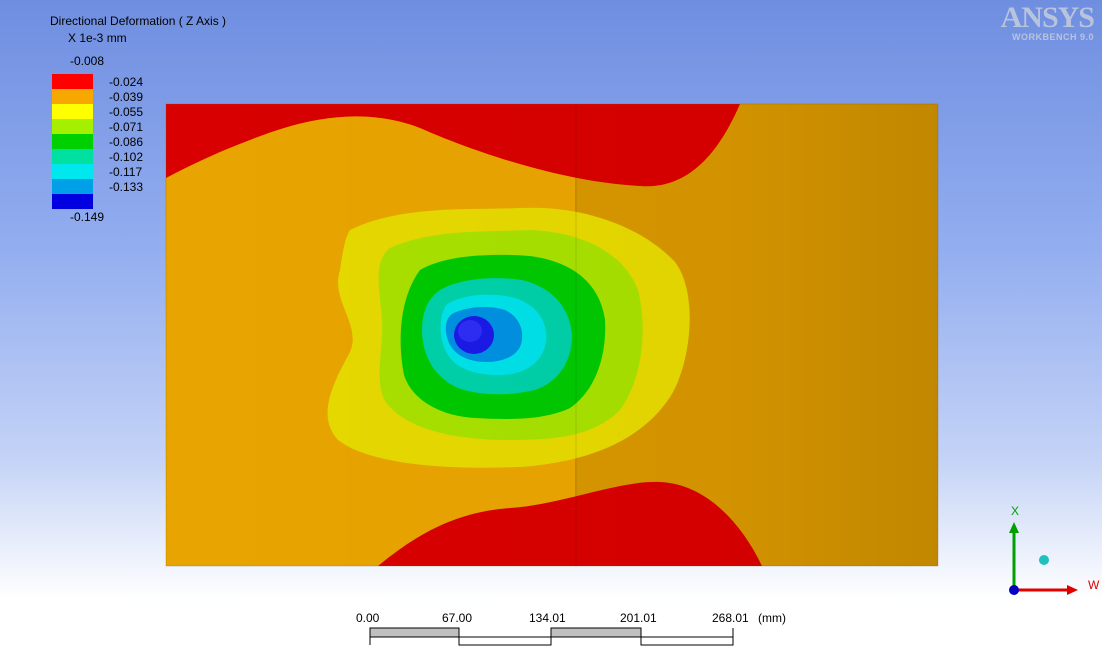 The image size is (1102, 671). Describe the element at coordinates (547, 618) in the screenshot. I see `scale-tick-2: 134.01` at that location.